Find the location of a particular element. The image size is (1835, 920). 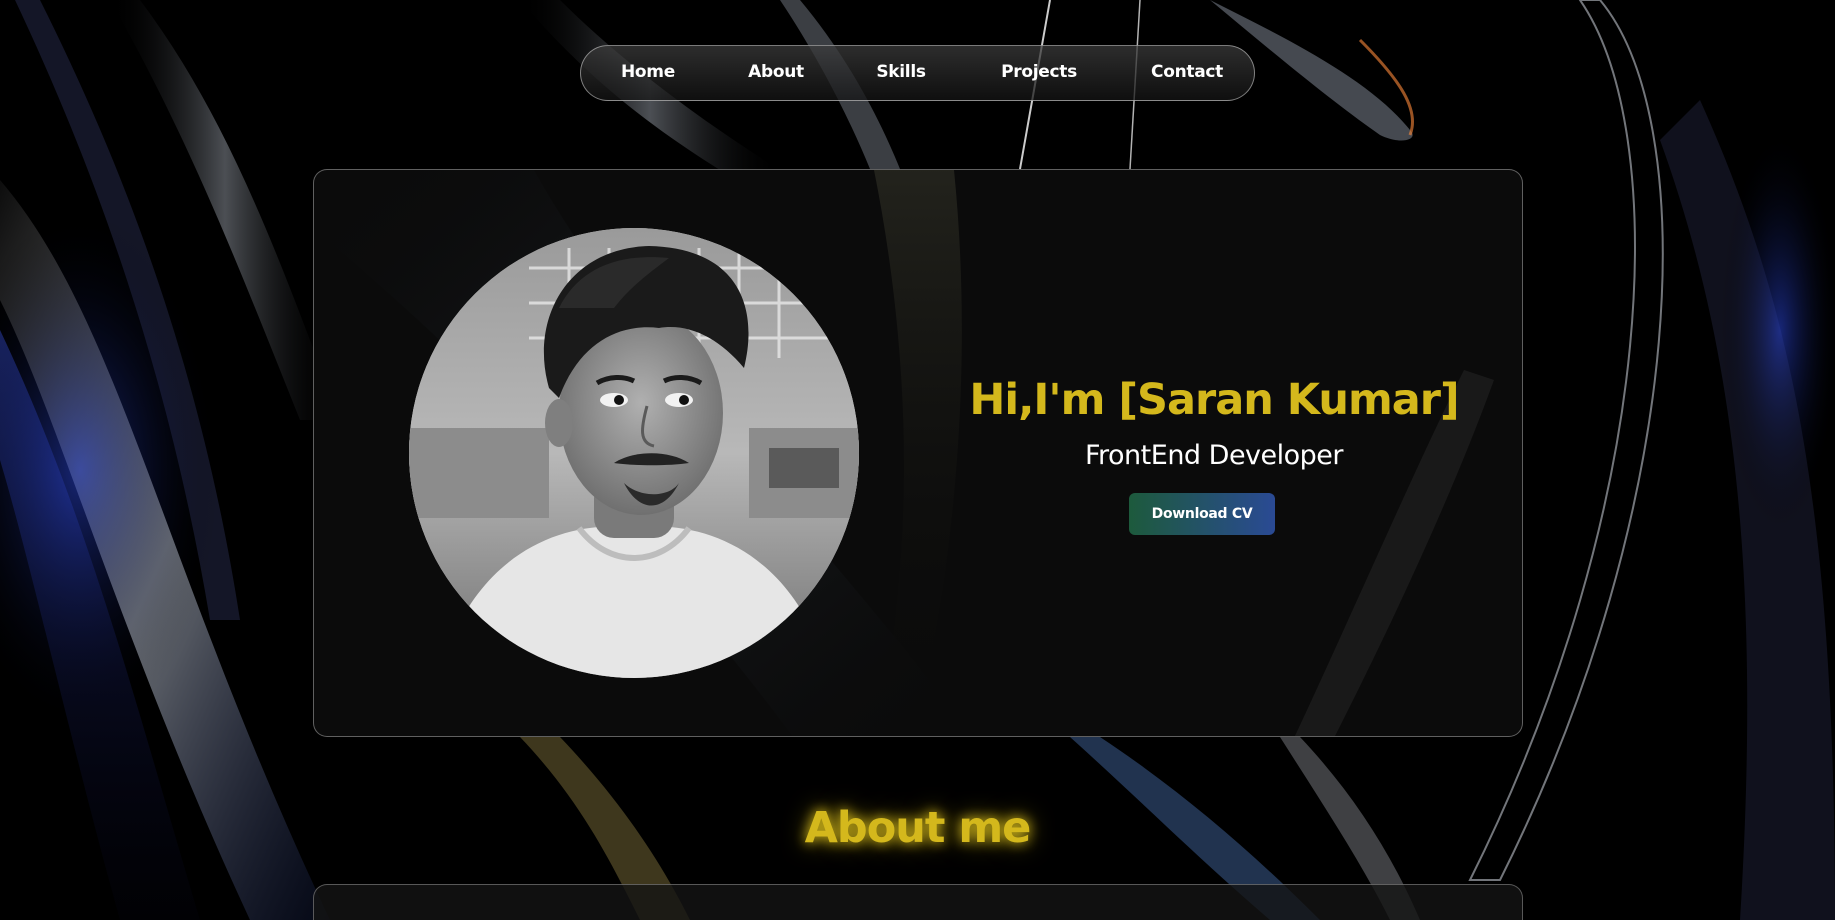

profile-photo is located at coordinates (634, 453).